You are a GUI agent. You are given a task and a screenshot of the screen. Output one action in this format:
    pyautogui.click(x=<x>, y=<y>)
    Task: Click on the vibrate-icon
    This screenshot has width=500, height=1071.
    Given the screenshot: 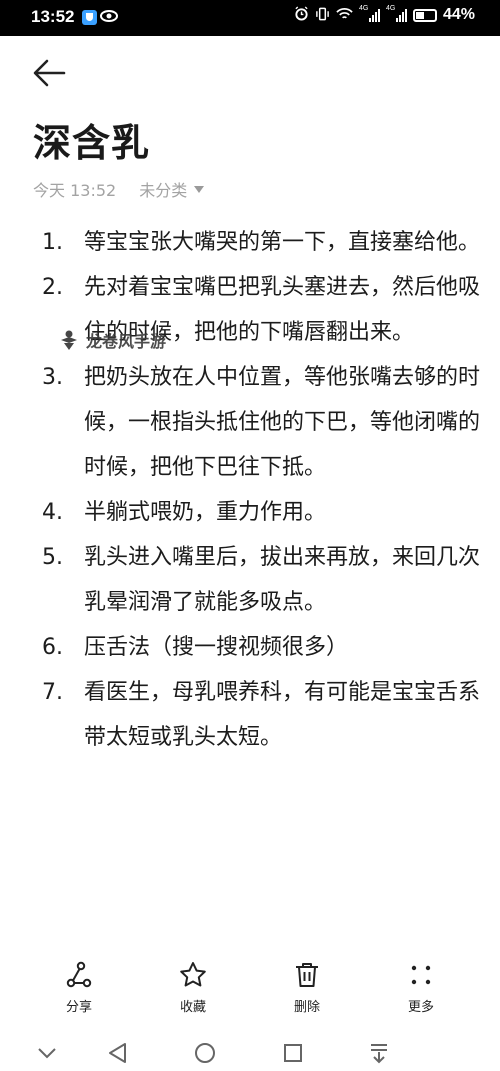 What is the action you would take?
    pyautogui.click(x=322, y=15)
    